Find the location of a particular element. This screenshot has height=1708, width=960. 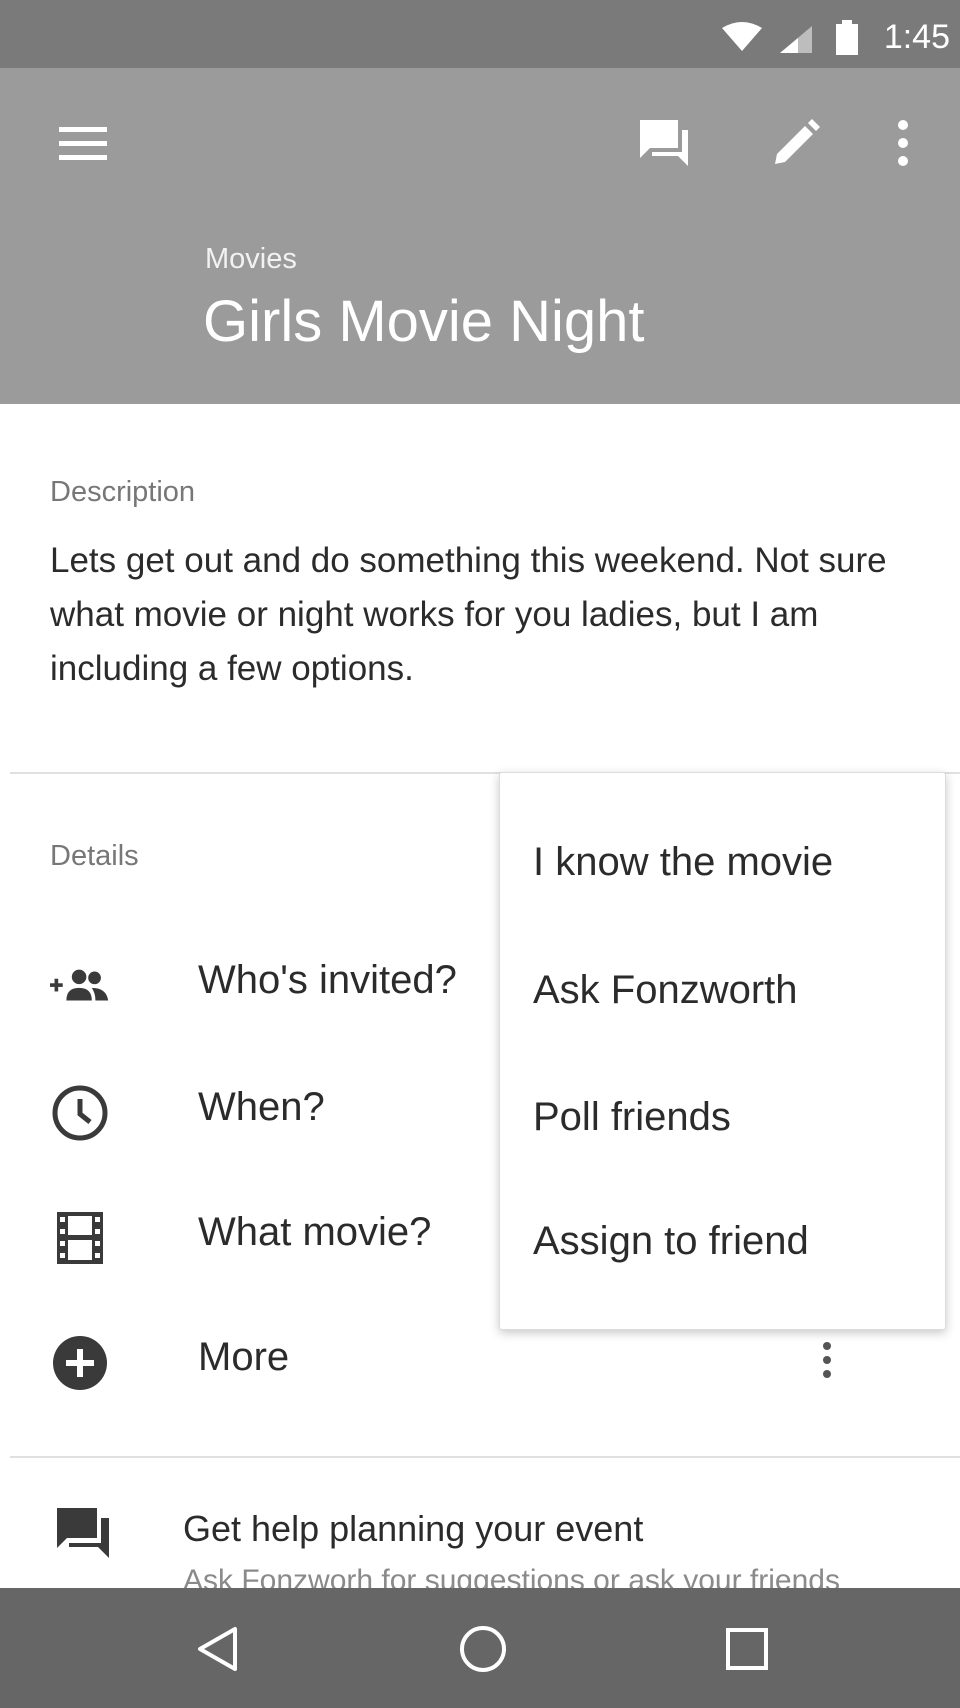

add-people-icon is located at coordinates (80, 986).